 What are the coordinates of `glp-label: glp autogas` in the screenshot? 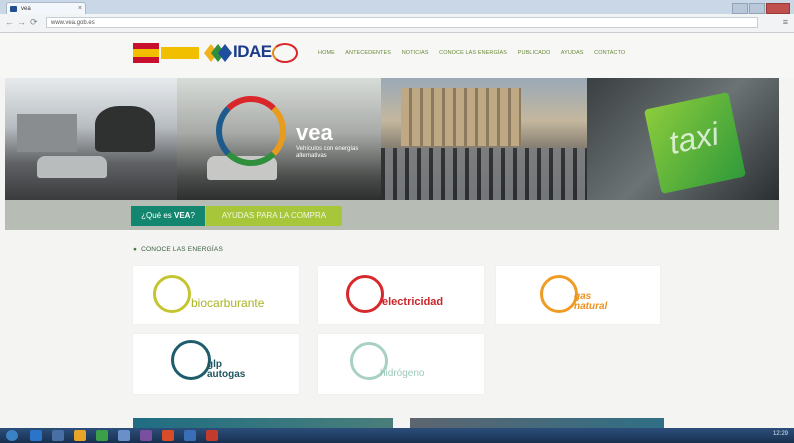 It's located at (226, 370).